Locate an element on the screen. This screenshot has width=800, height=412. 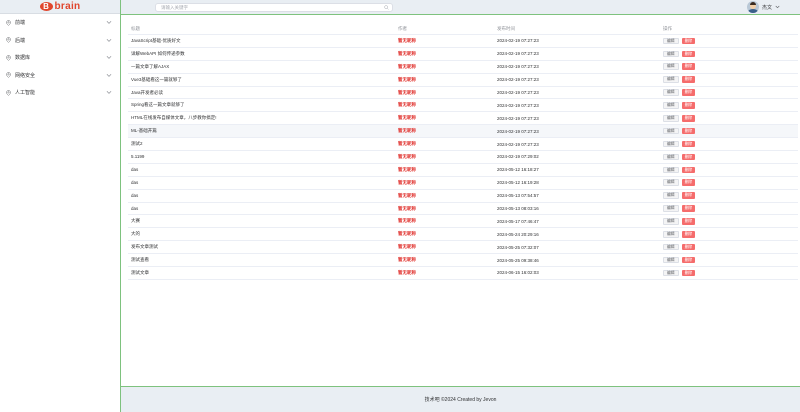
sidebar-item-label: 人工智能 is located at coordinates (25, 93).